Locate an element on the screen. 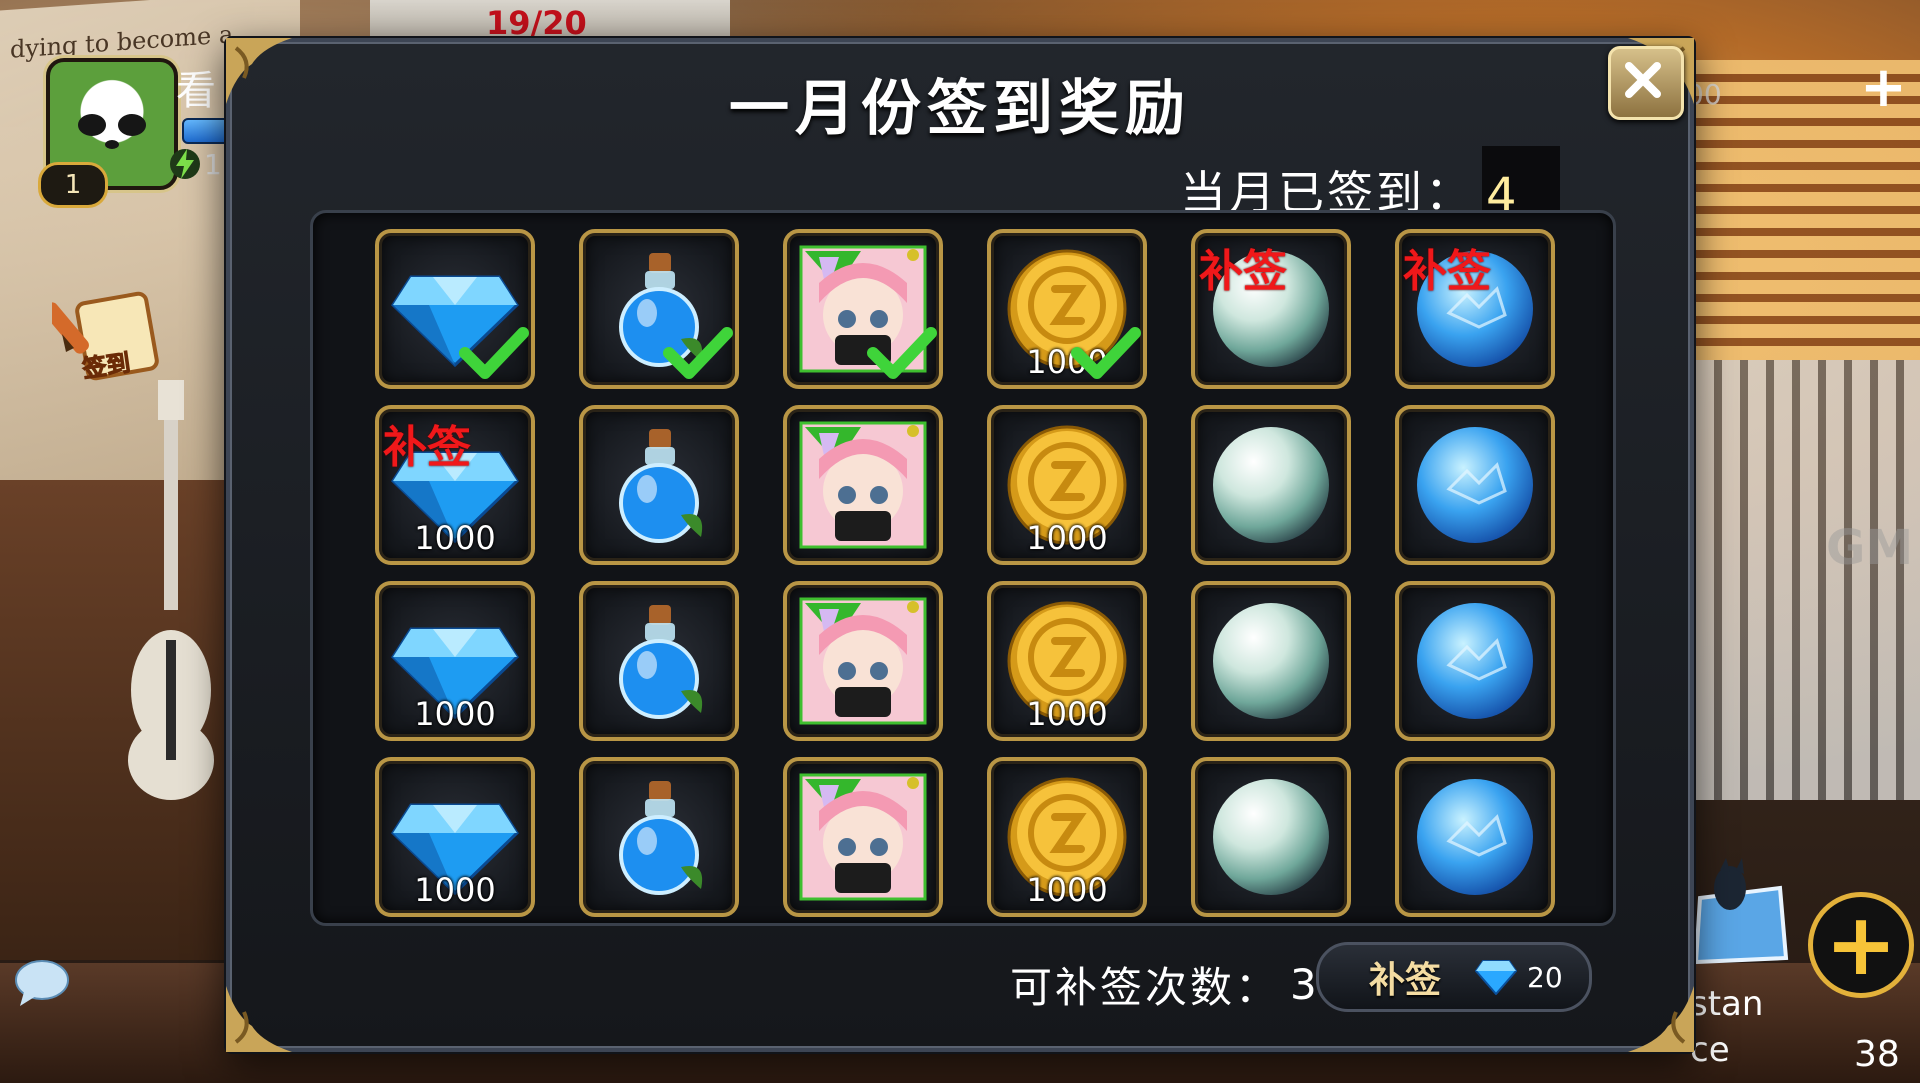  makeup-cost: 20 is located at coordinates (1545, 977).